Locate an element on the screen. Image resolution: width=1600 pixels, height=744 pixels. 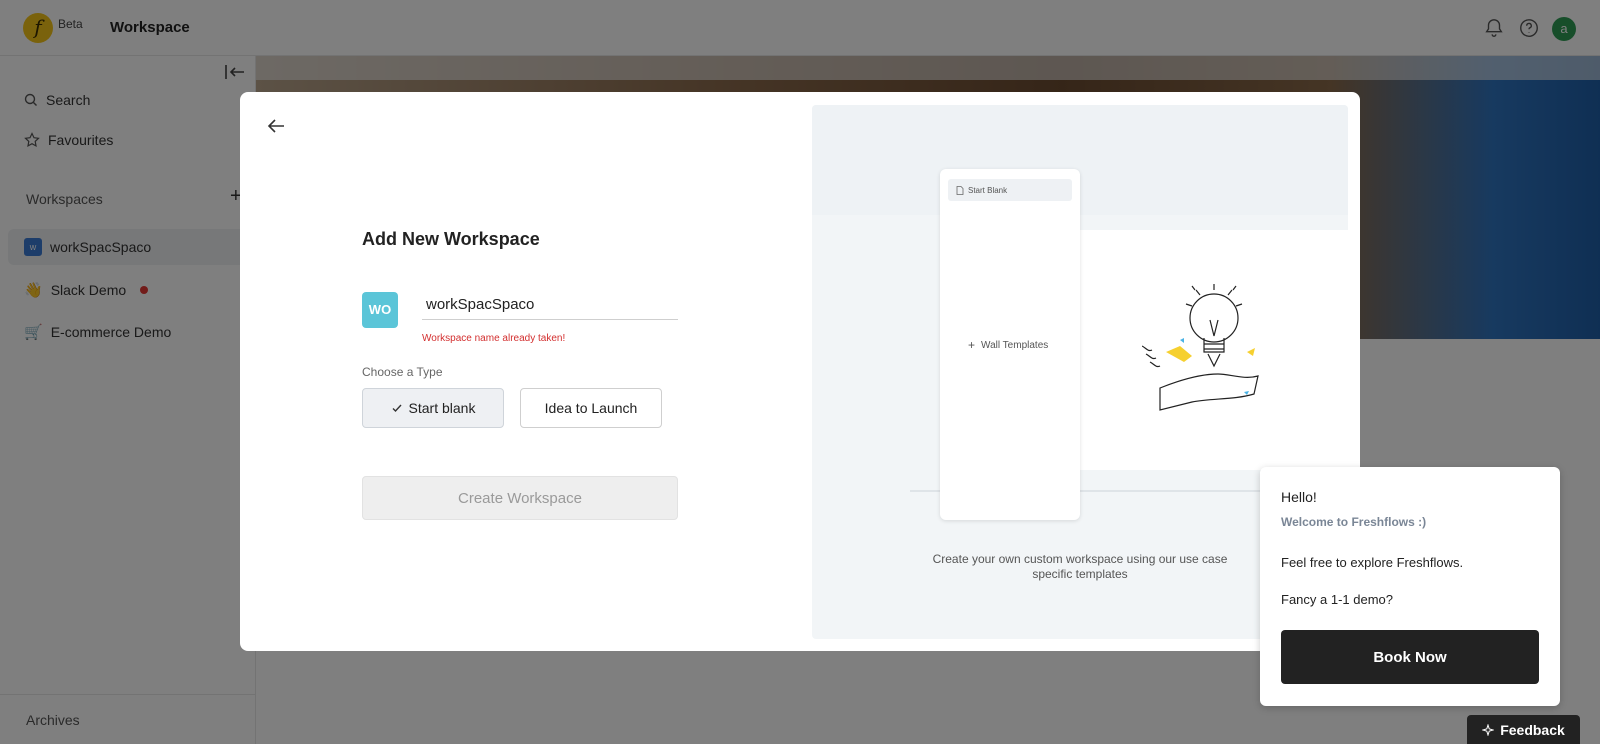
create-workspace-button: Create Workspace is located at coordinates (520, 498).